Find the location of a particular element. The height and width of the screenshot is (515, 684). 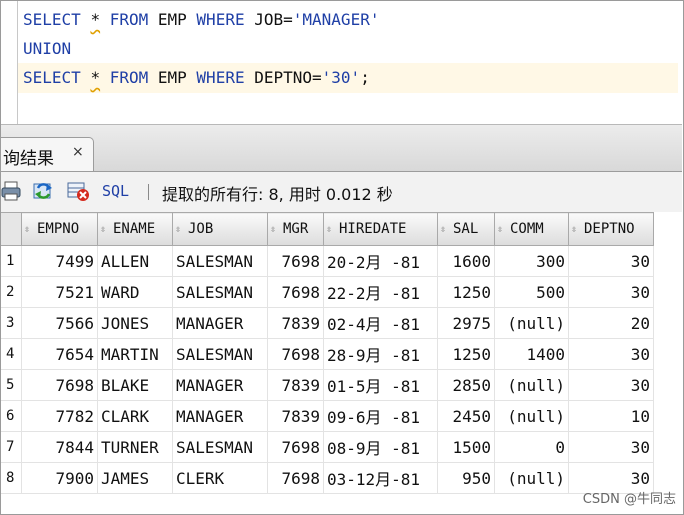

close-icon: × is located at coordinates (78, 152).